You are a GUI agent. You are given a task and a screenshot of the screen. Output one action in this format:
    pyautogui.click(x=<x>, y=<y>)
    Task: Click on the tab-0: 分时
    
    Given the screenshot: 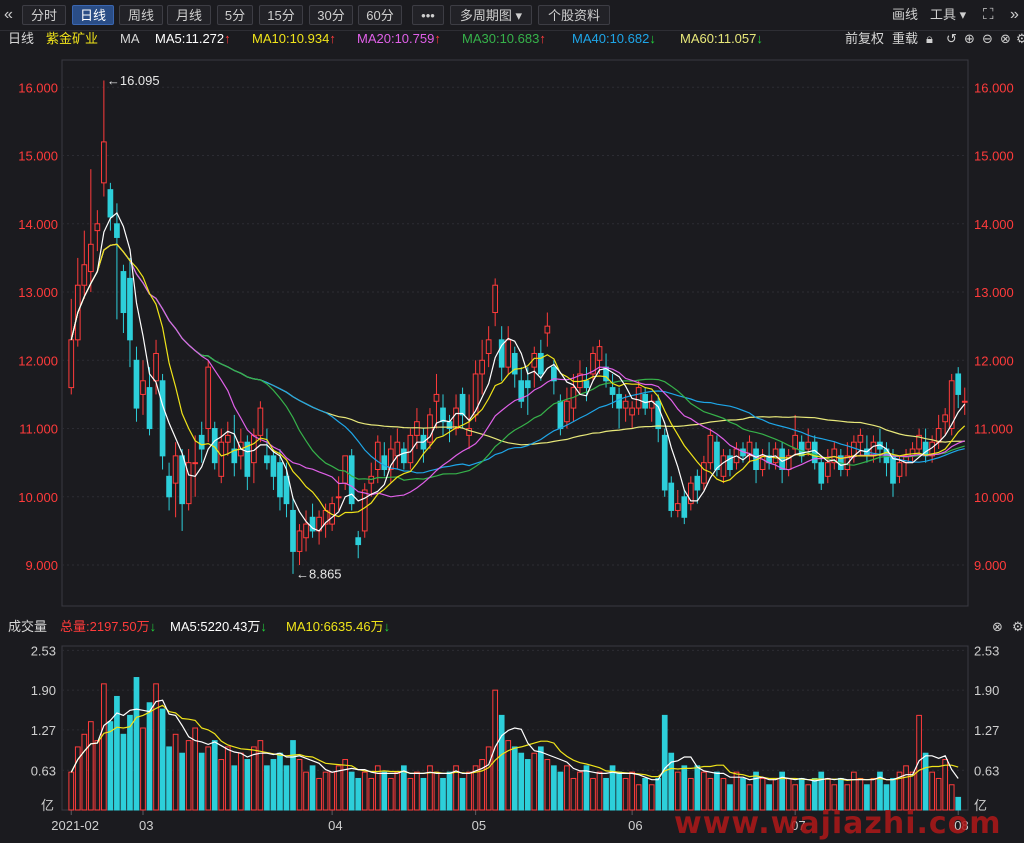 What is the action you would take?
    pyautogui.click(x=44, y=15)
    